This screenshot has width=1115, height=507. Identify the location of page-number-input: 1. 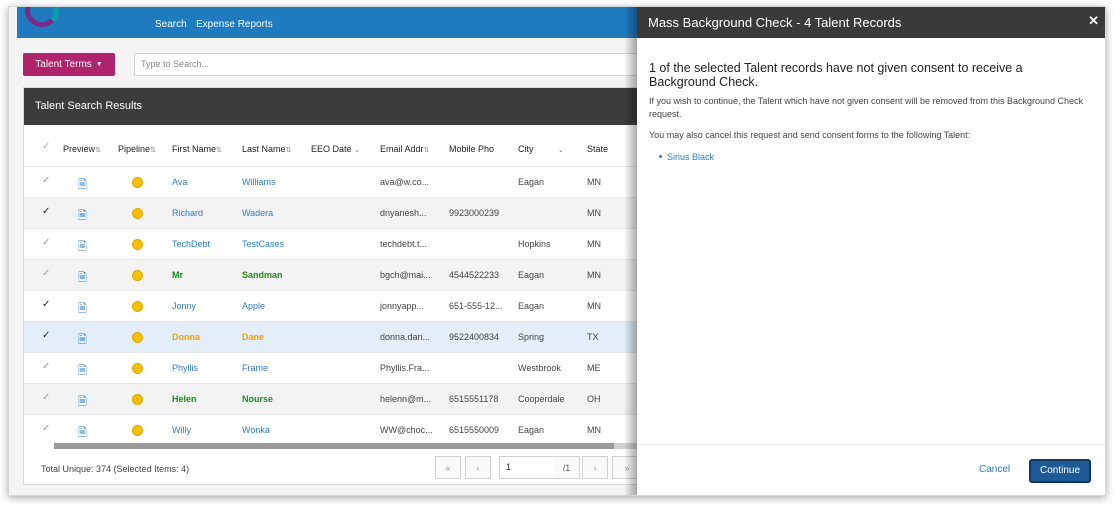
(530, 467).